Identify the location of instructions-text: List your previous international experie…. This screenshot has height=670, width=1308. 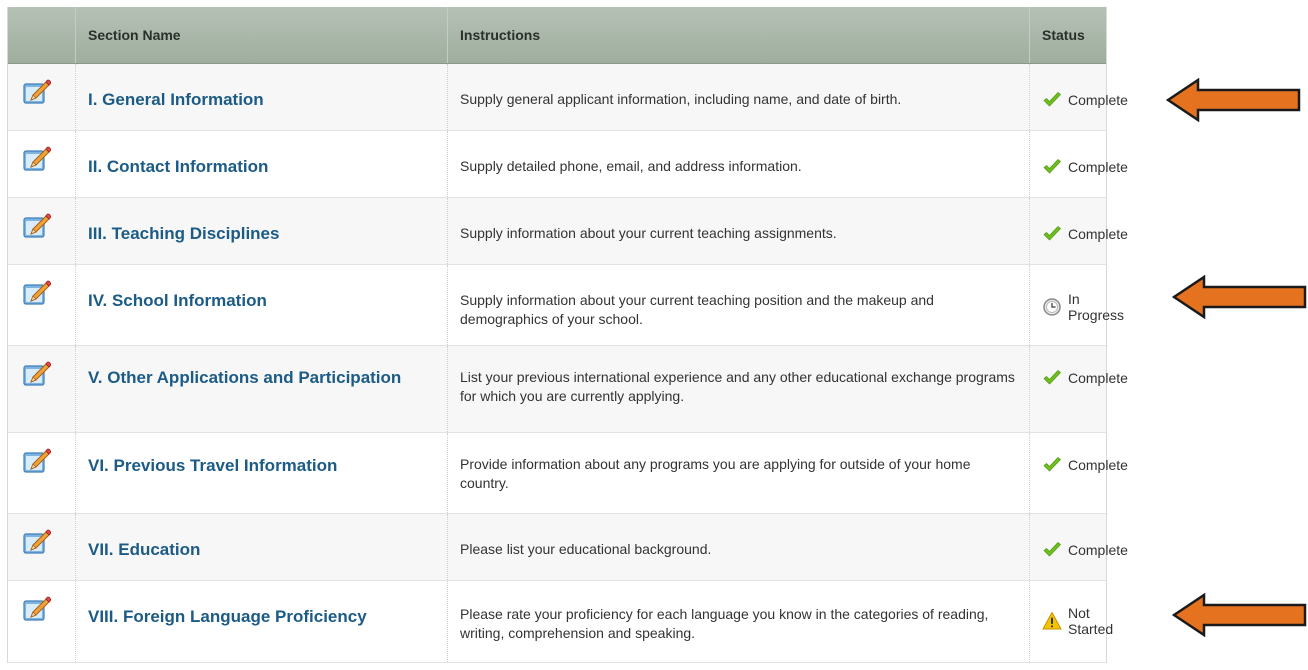
(737, 386).